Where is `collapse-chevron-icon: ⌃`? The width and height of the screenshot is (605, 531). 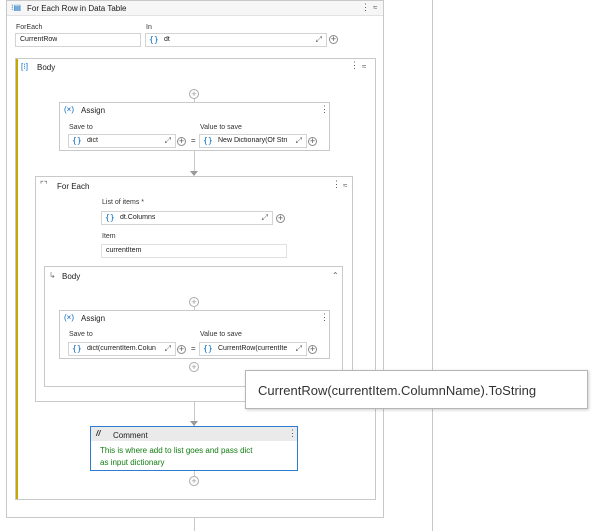
collapse-chevron-icon: ⌃ is located at coordinates (335, 275).